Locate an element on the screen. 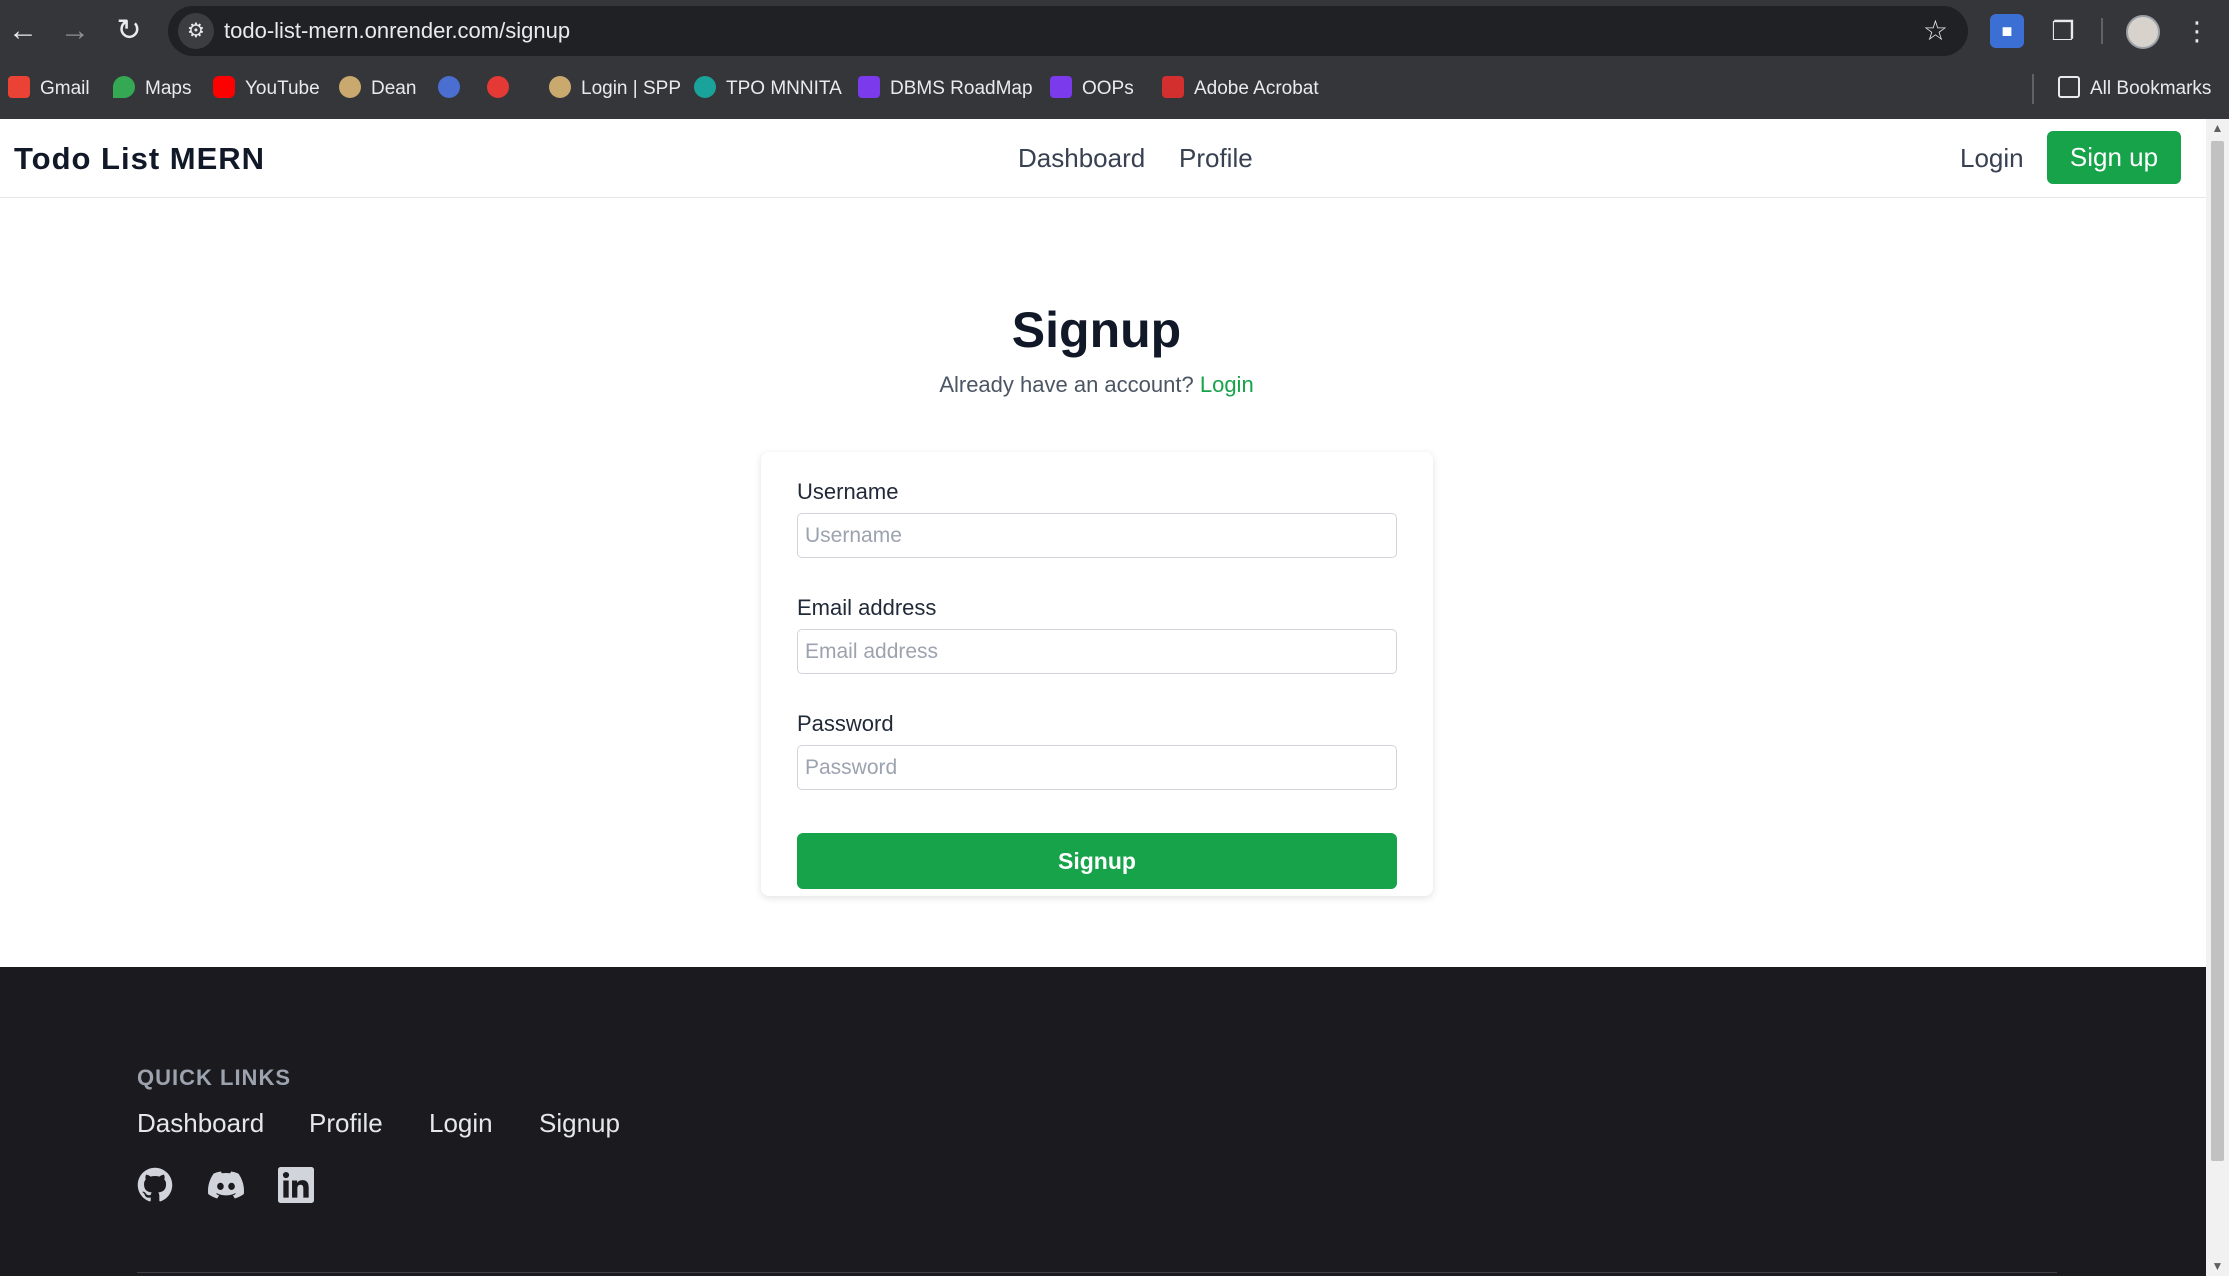  nav-dashboard: Dashboard is located at coordinates (1081, 158).